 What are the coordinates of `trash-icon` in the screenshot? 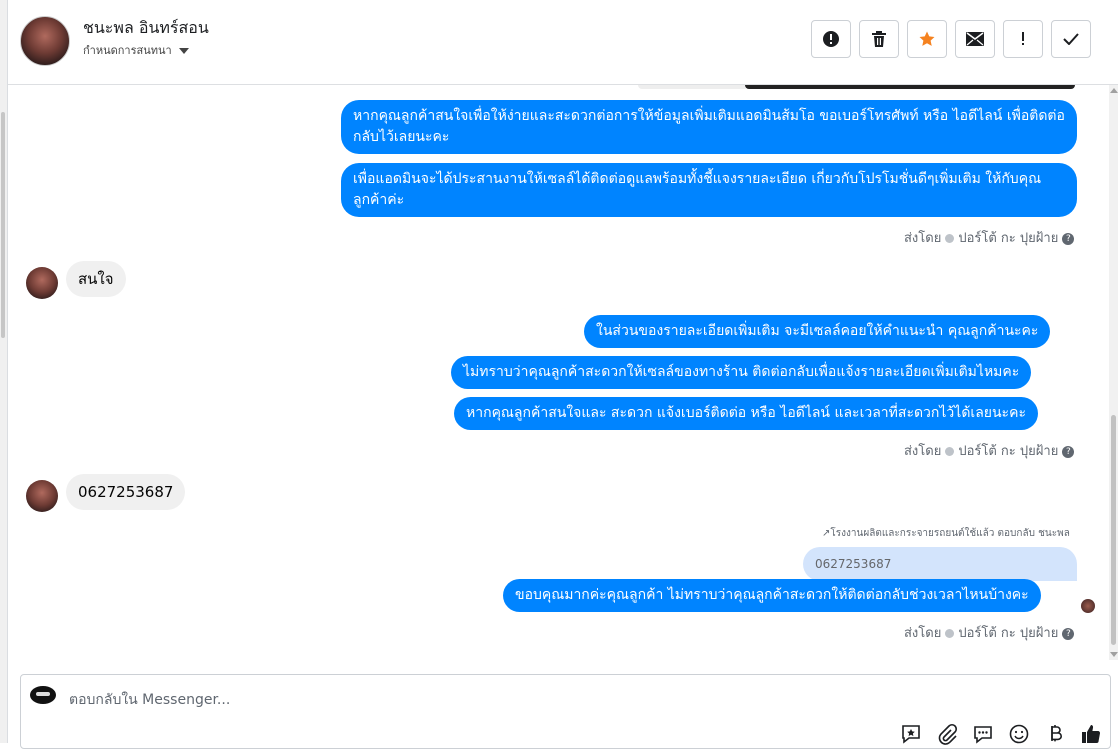 It's located at (879, 39).